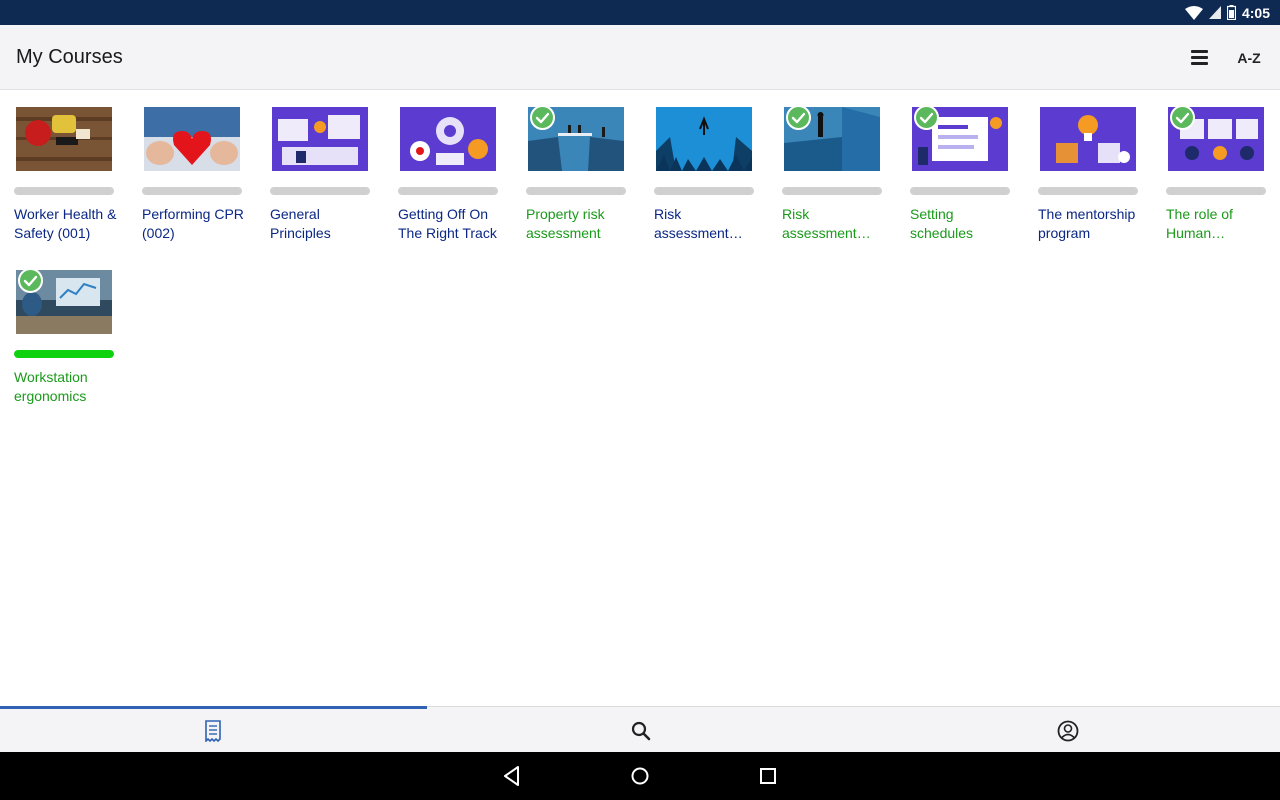 This screenshot has height=800, width=1280. I want to click on course-title: Getting Off On The Right Track, so click(447, 223).